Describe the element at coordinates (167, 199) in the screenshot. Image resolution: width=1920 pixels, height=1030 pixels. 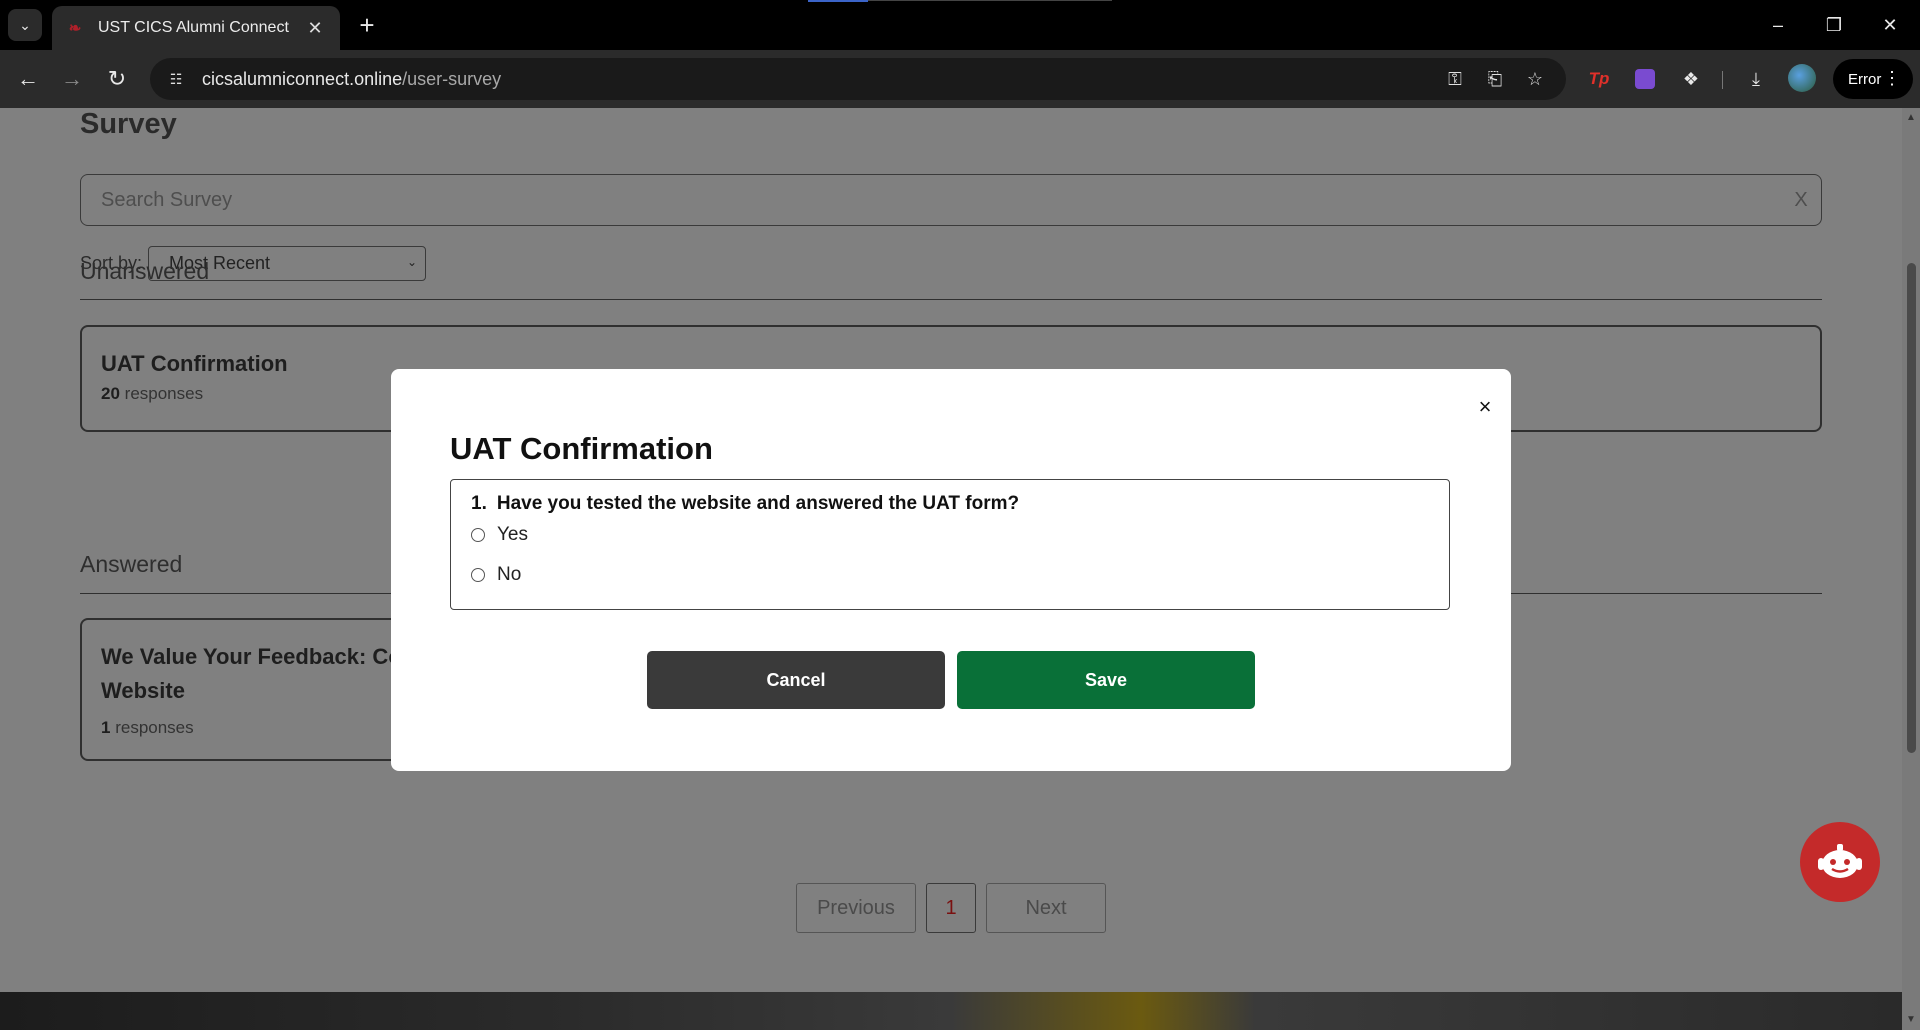
I see `search-placeholder: Search Survey` at that location.